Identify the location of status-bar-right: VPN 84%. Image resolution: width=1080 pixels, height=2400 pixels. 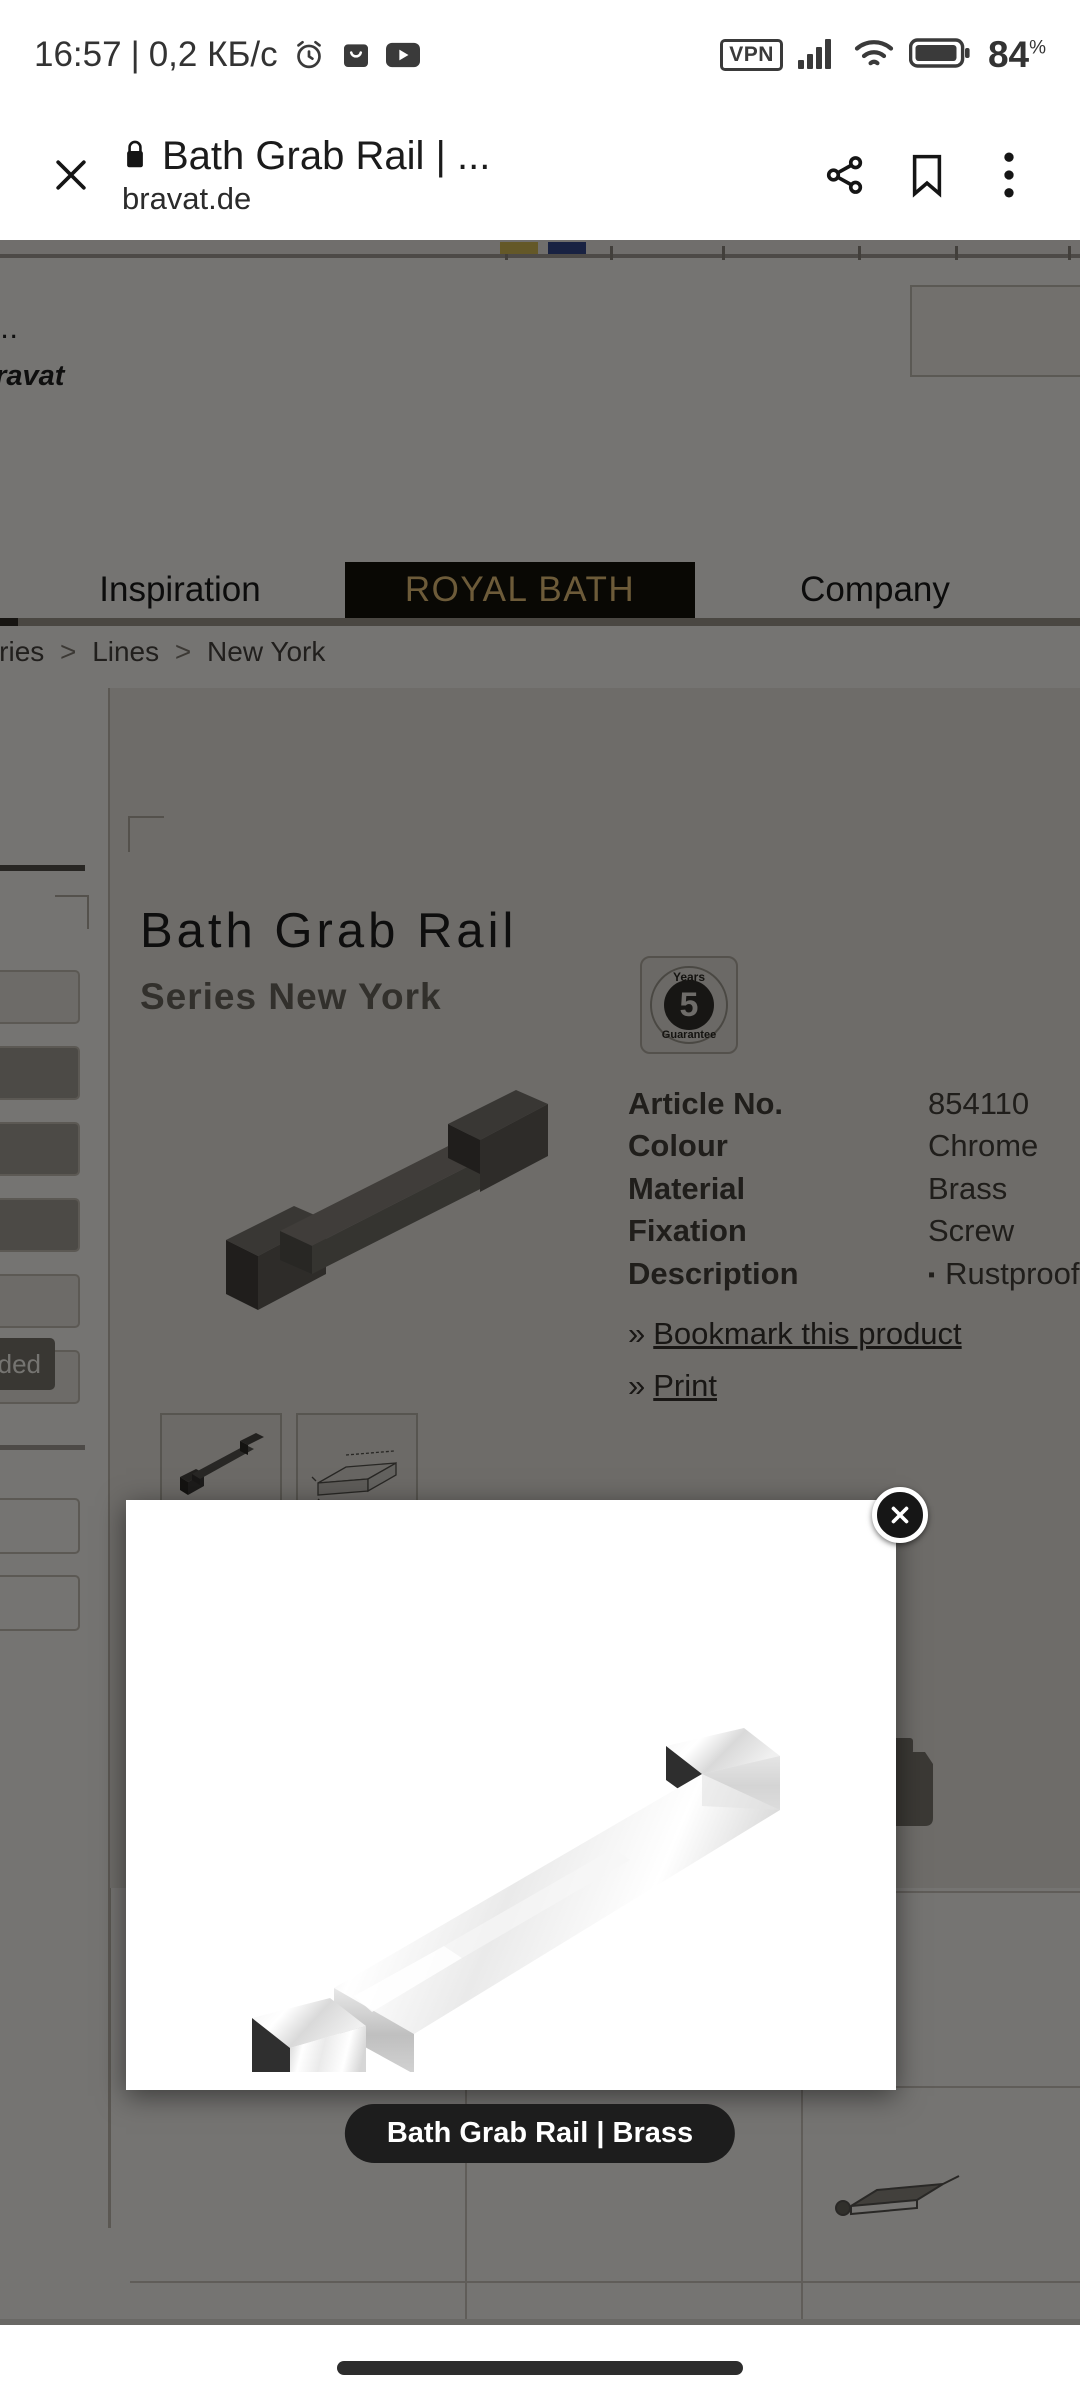
(883, 55).